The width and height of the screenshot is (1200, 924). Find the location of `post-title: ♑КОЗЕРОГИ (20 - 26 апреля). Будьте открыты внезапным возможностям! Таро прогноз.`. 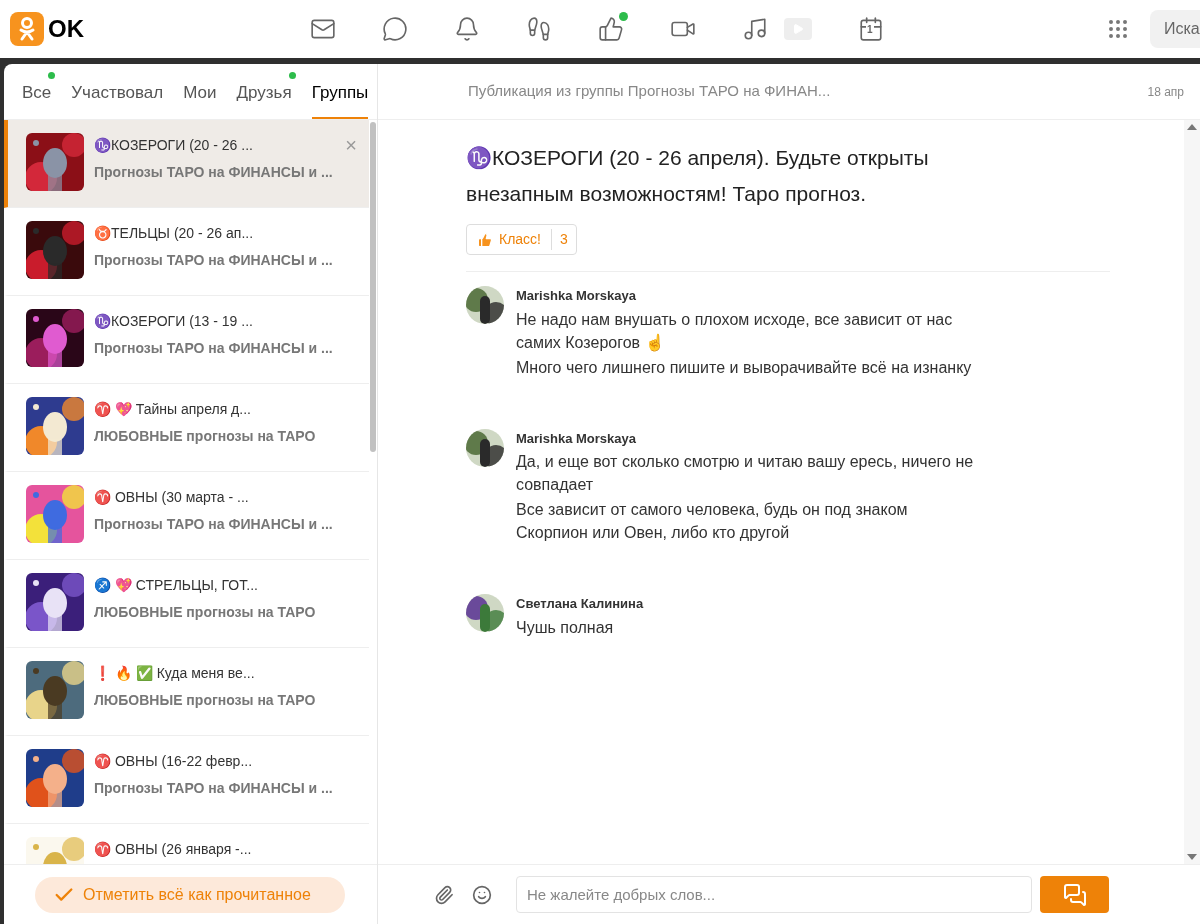

post-title: ♑КОЗЕРОГИ (20 - 26 апреля). Будьте открыты внезапным возможностям! Таро прогноз. is located at coordinates (698, 176).